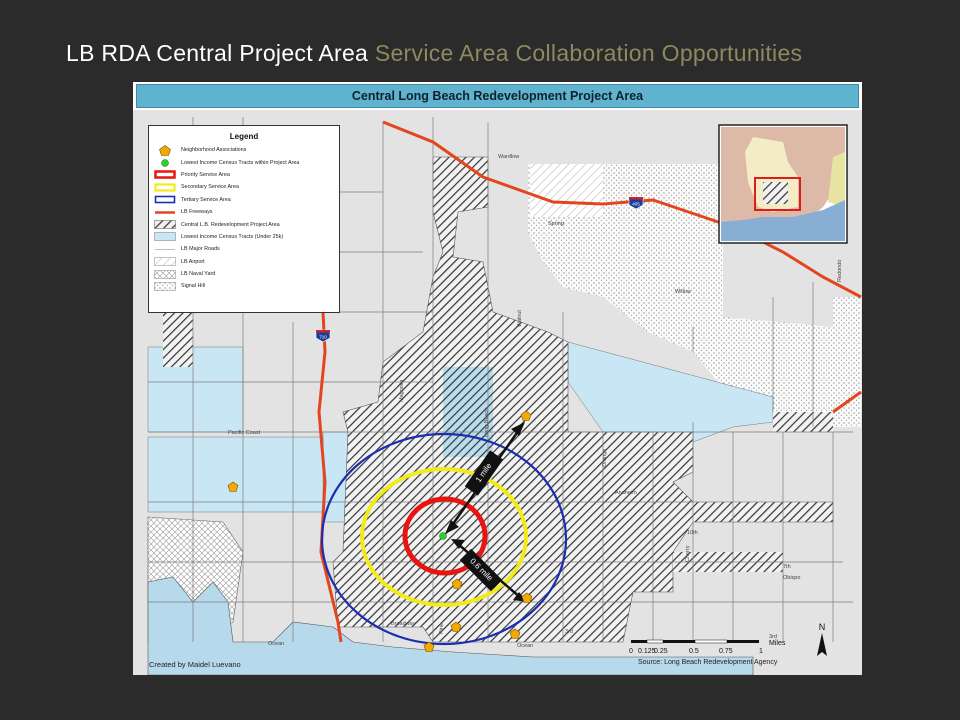 This screenshot has height=720, width=960. What do you see at coordinates (165, 212) in the screenshot?
I see `red-line-icon` at bounding box center [165, 212].